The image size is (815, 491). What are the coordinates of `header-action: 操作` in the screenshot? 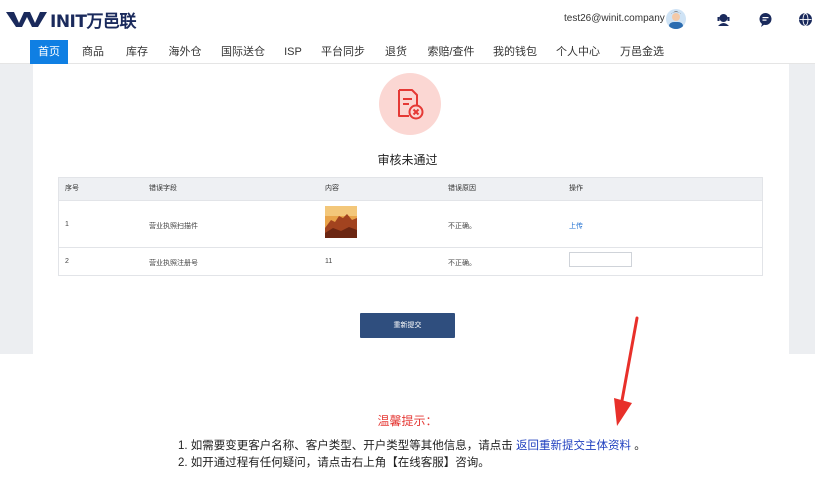 It's located at (576, 188).